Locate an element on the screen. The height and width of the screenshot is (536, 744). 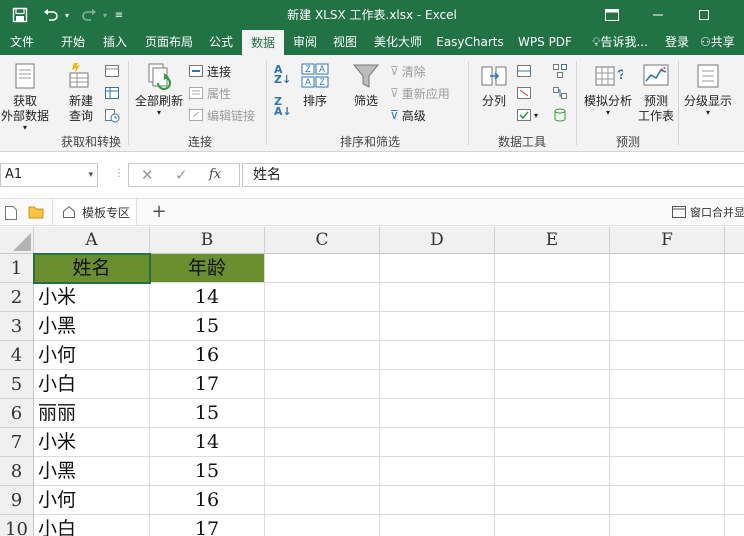
cell-g7 is located at coordinates (734, 442).